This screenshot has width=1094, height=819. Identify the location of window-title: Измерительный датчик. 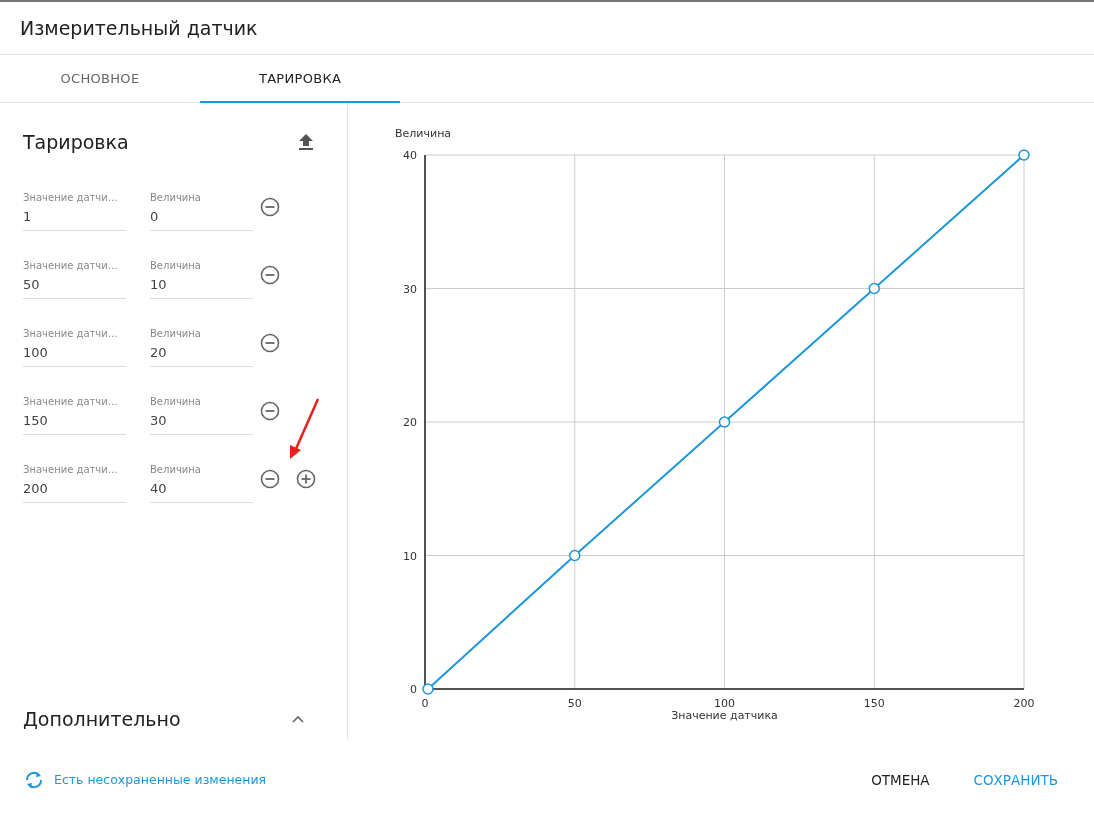
(139, 28).